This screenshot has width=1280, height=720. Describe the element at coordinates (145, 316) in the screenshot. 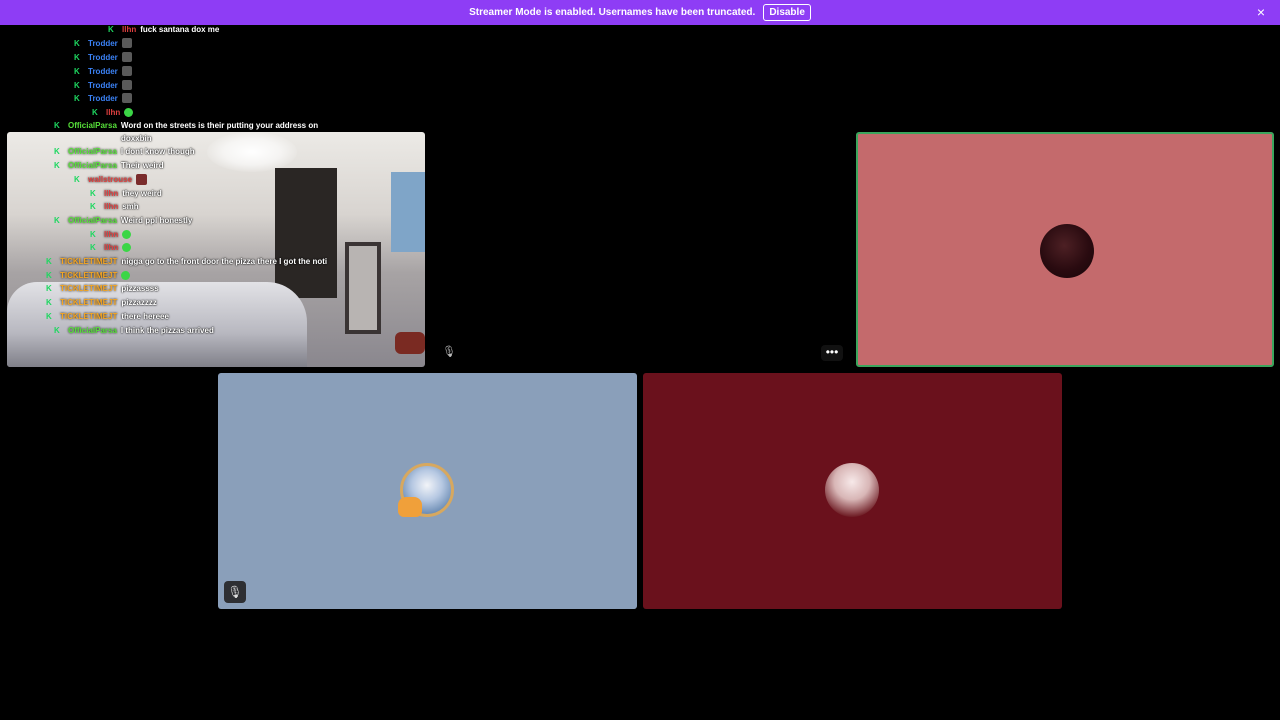

I see `chat-text: there hereee` at that location.